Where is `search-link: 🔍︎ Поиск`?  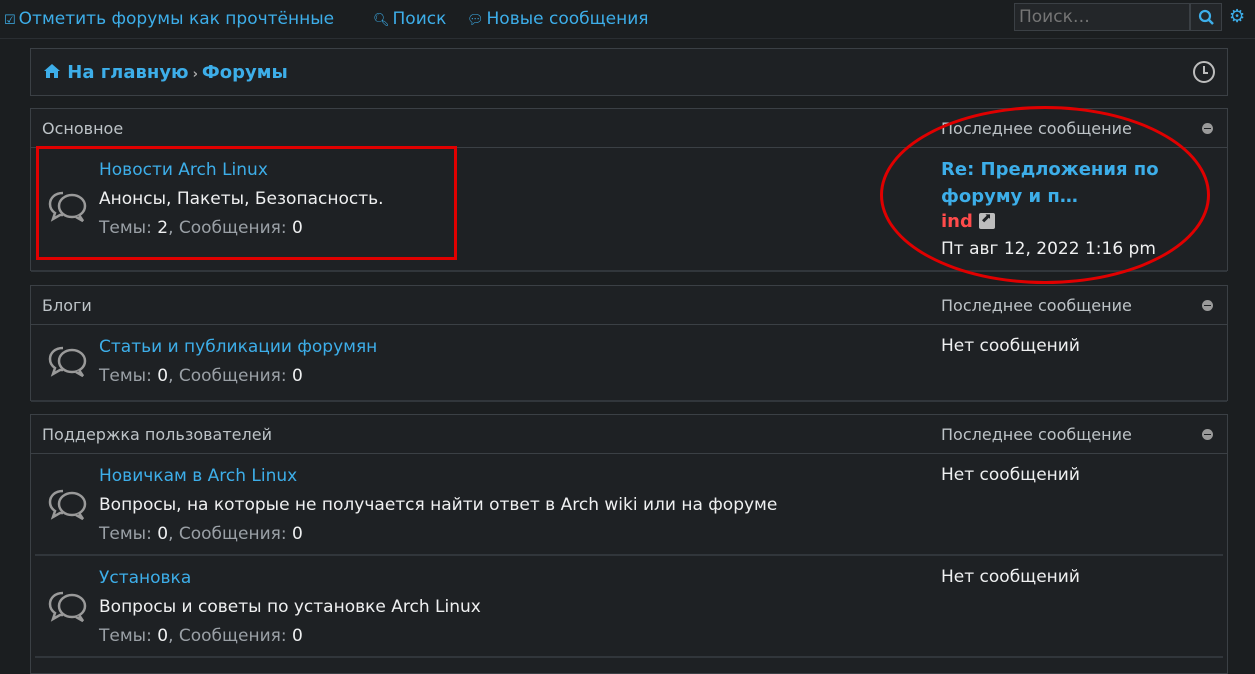
search-link: 🔍︎ Поиск is located at coordinates (409, 19).